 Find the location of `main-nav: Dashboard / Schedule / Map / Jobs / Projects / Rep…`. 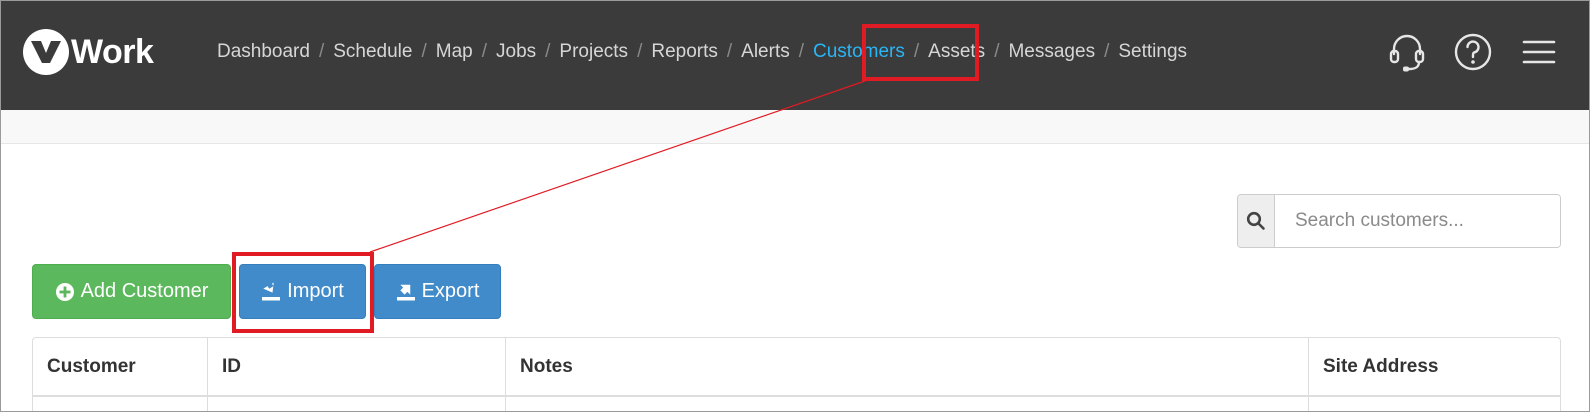

main-nav: Dashboard / Schedule / Map / Jobs / Projects / Rep… is located at coordinates (702, 52).